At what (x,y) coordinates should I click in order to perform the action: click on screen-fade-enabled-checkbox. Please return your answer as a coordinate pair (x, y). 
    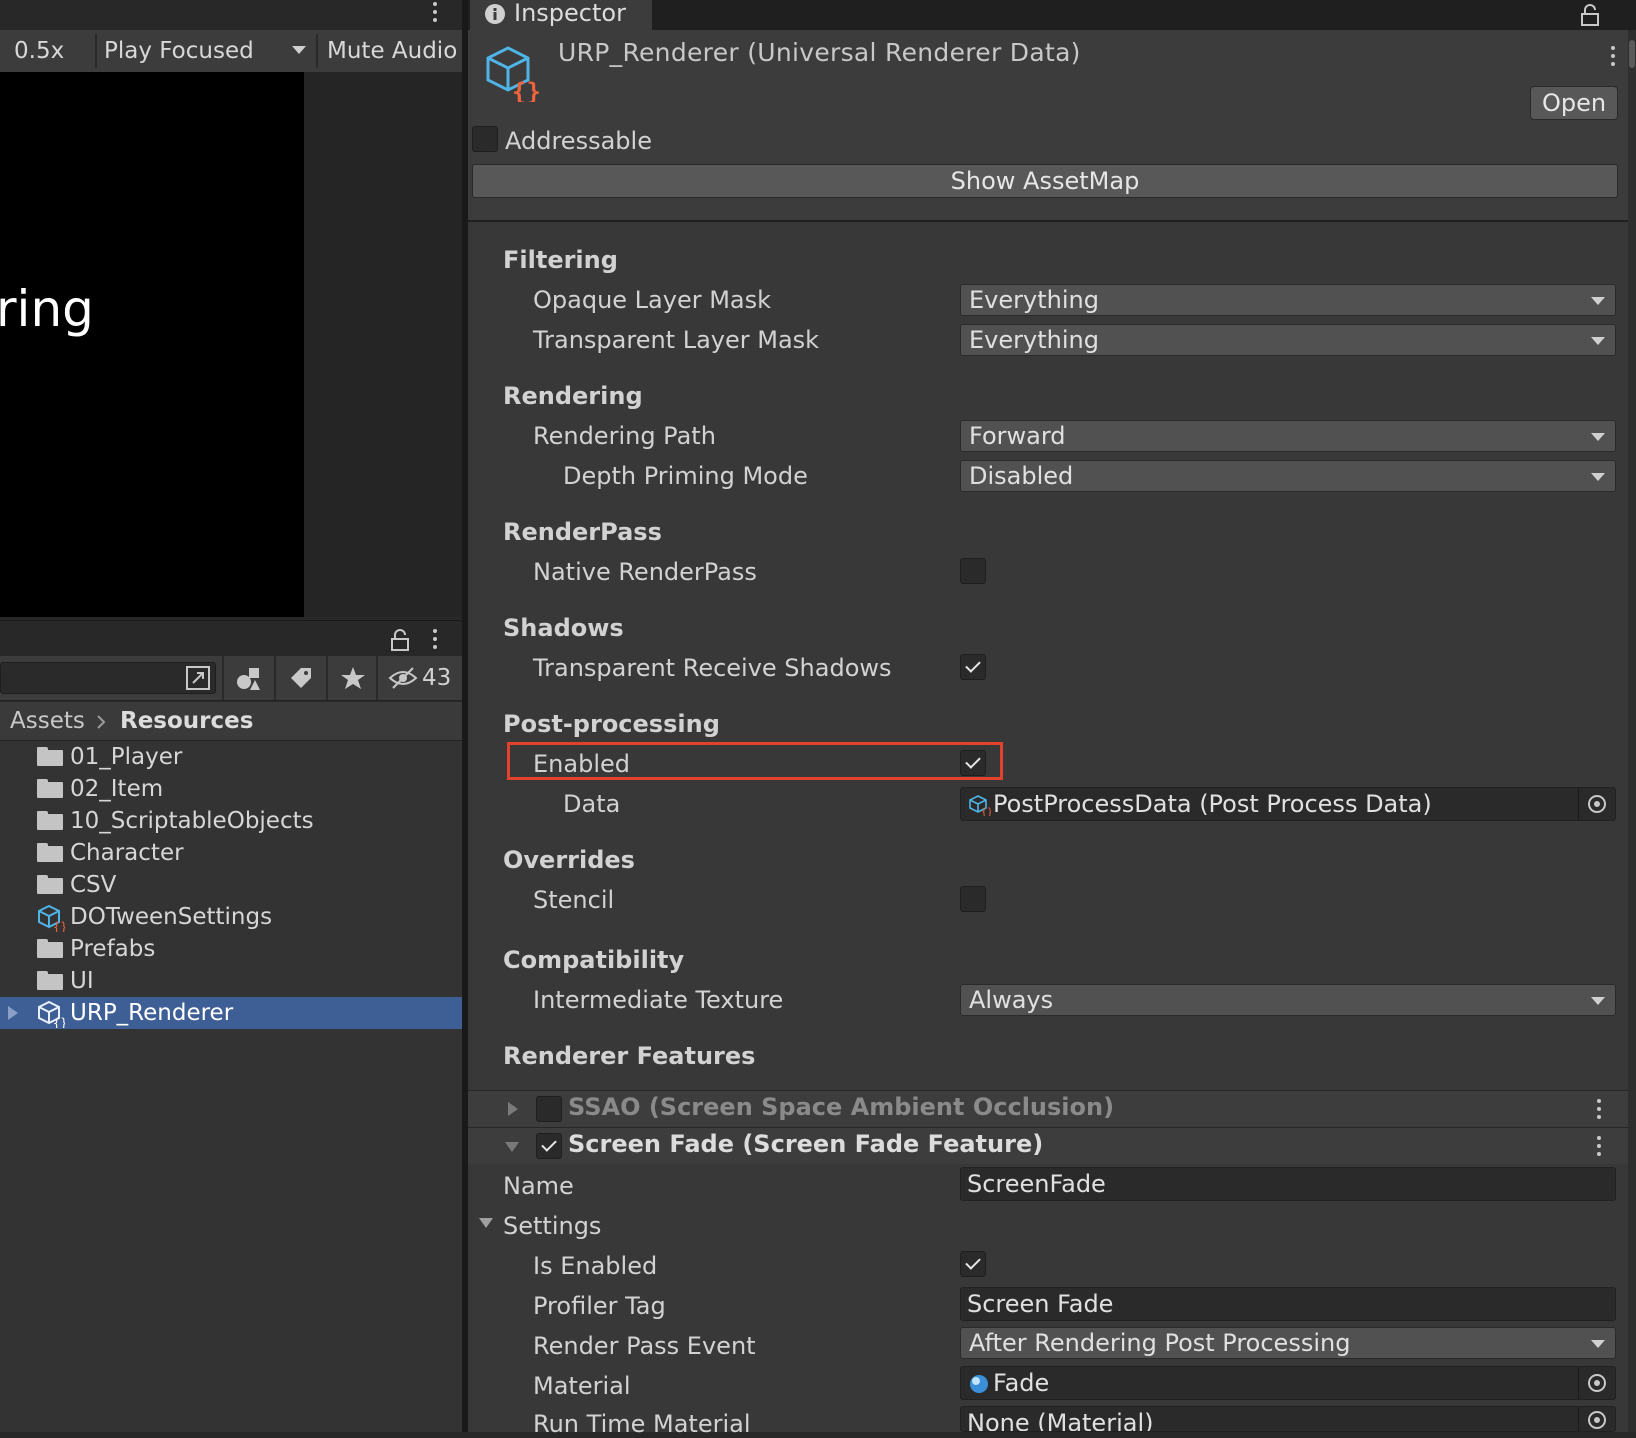
    Looking at the image, I should click on (549, 1146).